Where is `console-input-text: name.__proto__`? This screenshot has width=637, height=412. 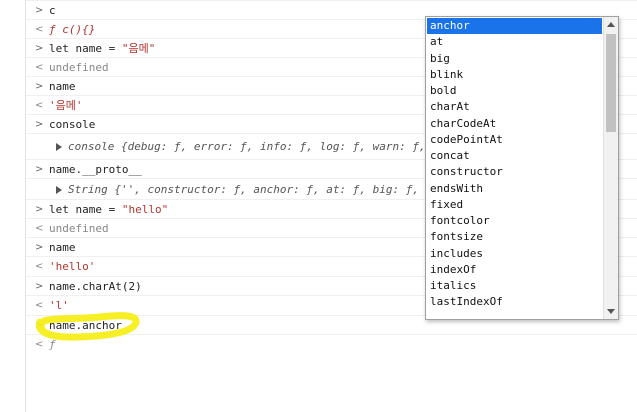
console-input-text: name.__proto__ is located at coordinates (95, 169).